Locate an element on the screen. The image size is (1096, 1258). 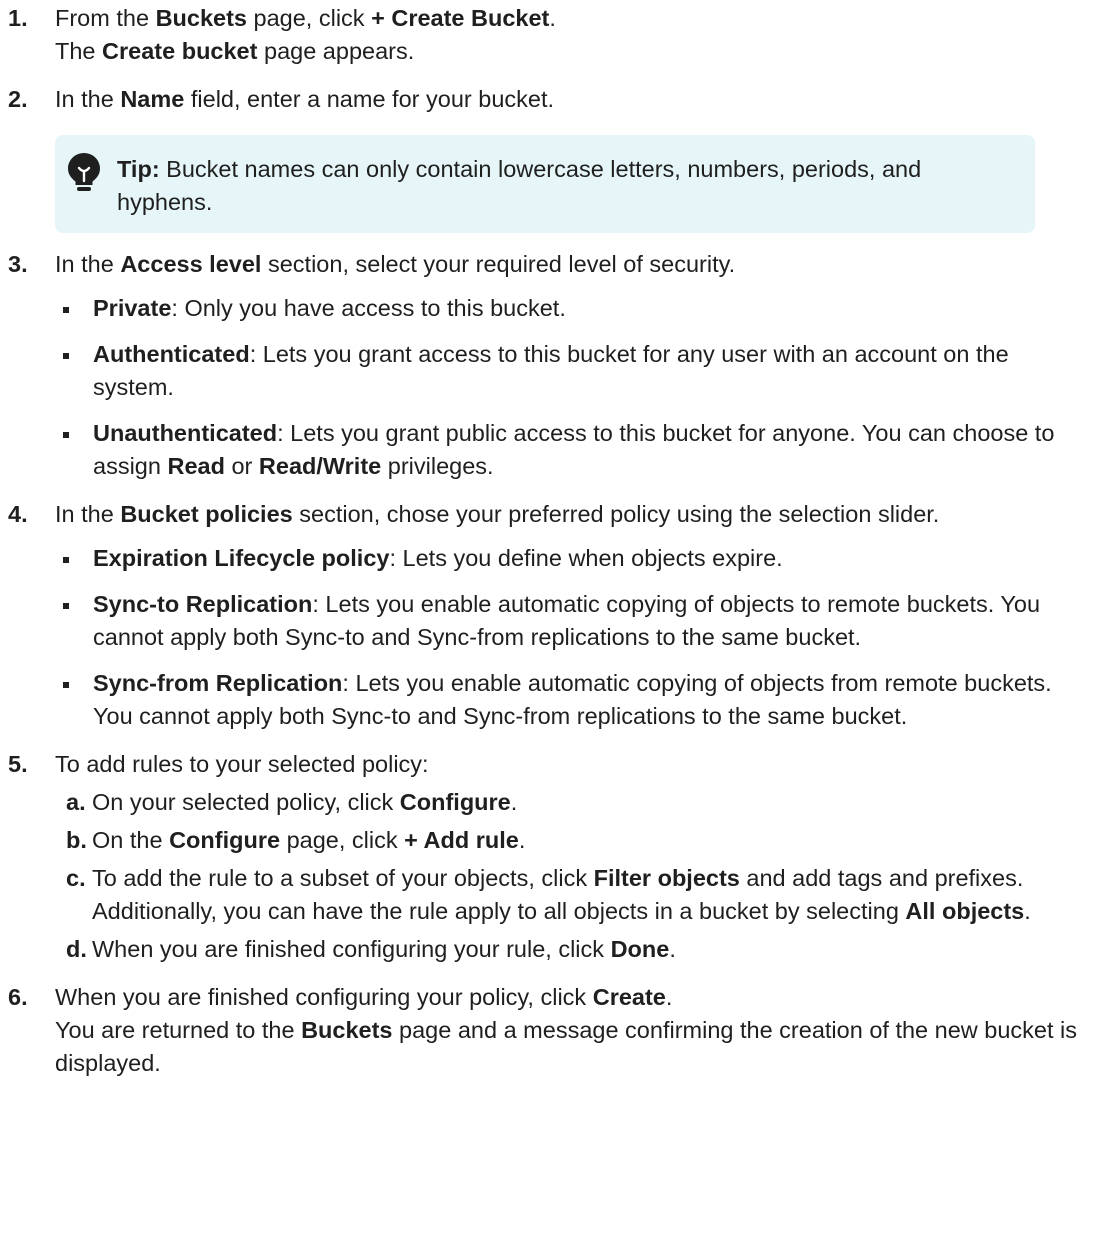
step-text: To add rules to your selected policy: is located at coordinates (242, 764).